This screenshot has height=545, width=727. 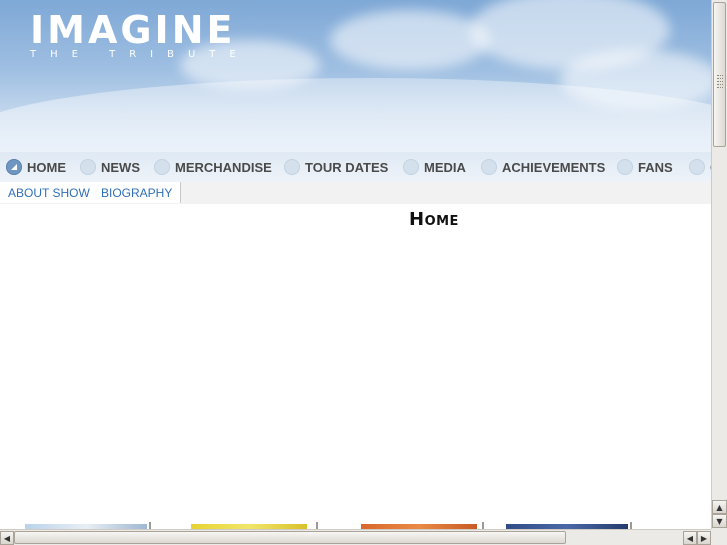 I want to click on arrow-right-icon: ▶, so click(x=704, y=538).